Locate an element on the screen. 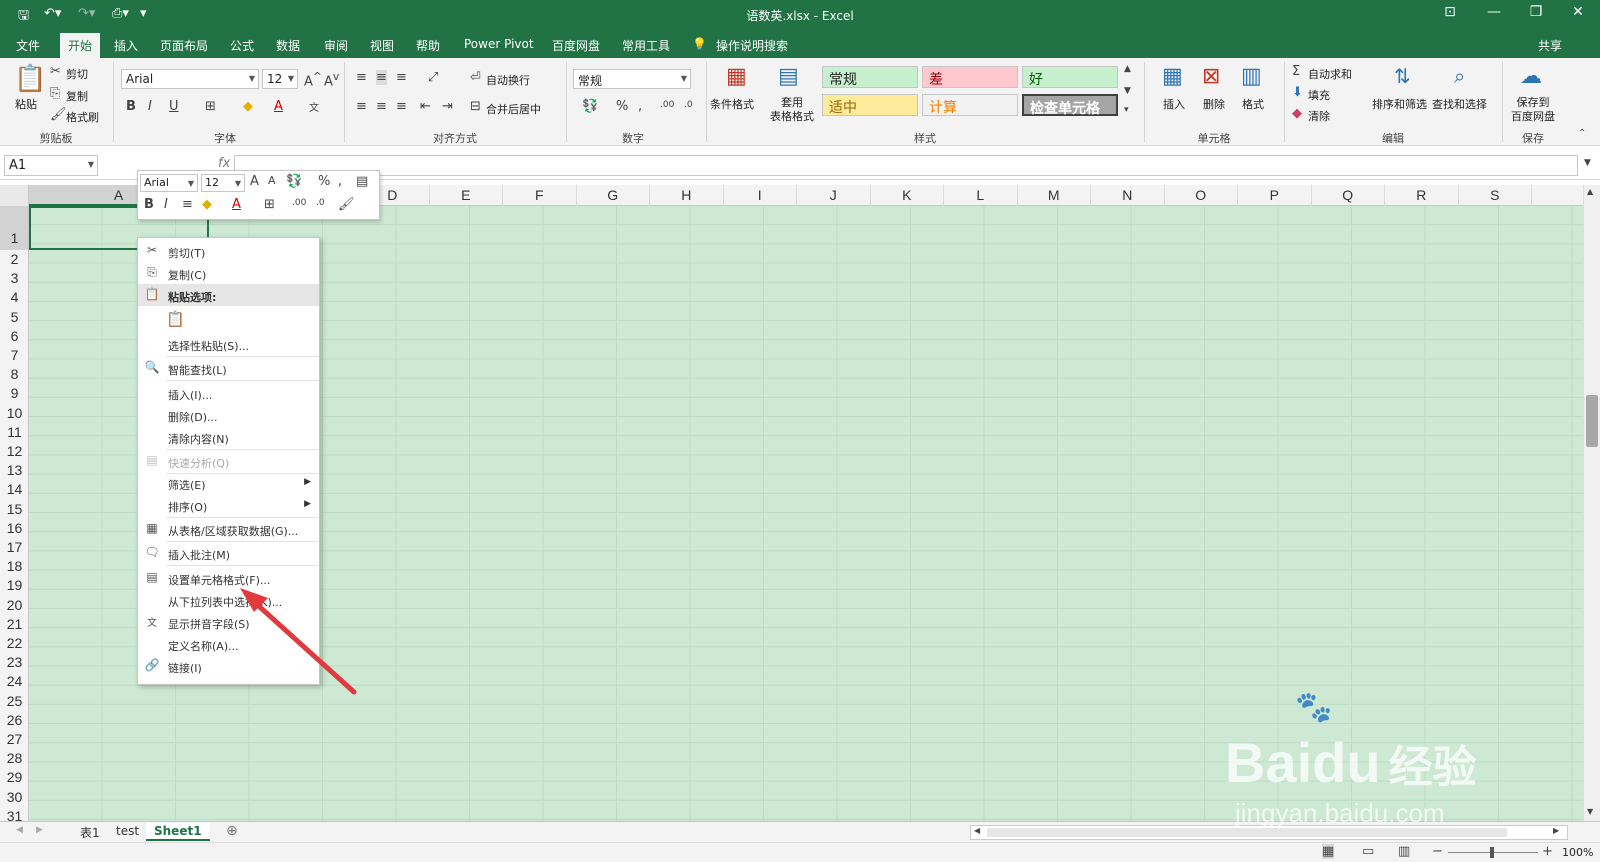 Image resolution: width=1600 pixels, height=862 pixels. watermark-url: jingyan.baidu.com is located at coordinates (1340, 813).